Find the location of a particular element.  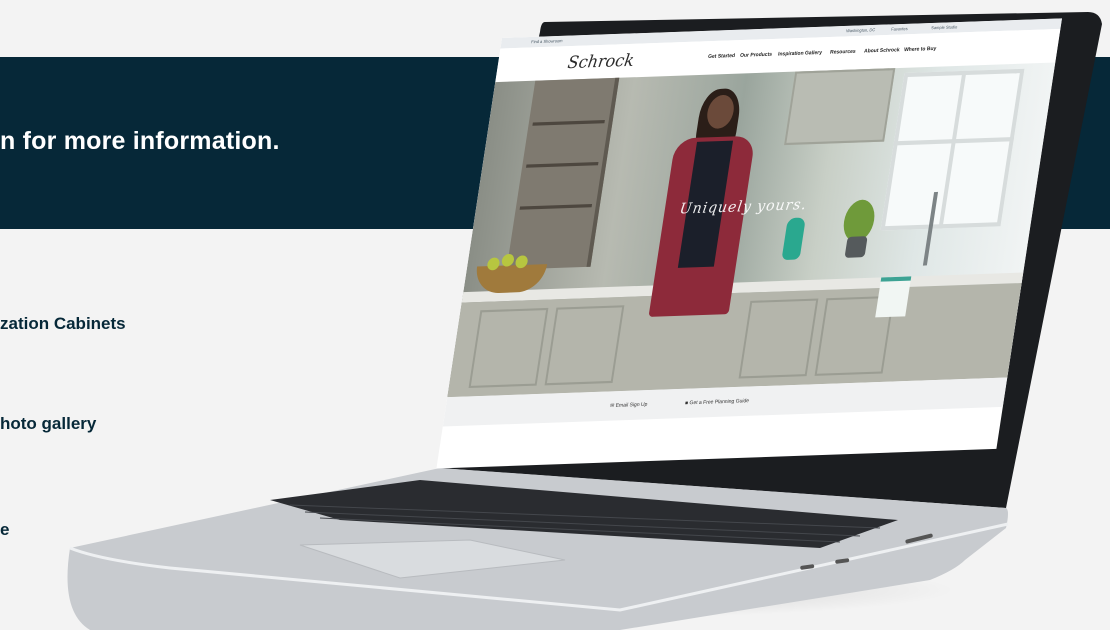

topbar-location: Washington, DC is located at coordinates (861, 30).